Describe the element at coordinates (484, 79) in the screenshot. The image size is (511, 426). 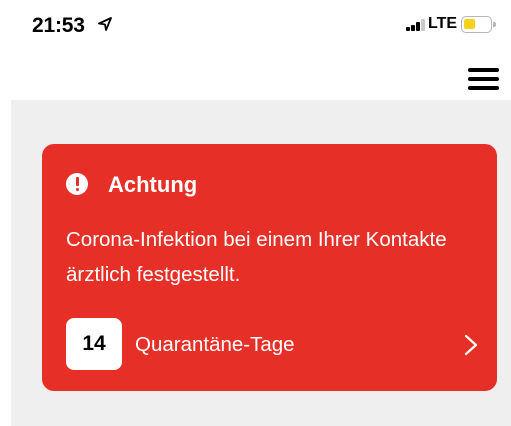
I see `hamburger-menu-icon` at that location.